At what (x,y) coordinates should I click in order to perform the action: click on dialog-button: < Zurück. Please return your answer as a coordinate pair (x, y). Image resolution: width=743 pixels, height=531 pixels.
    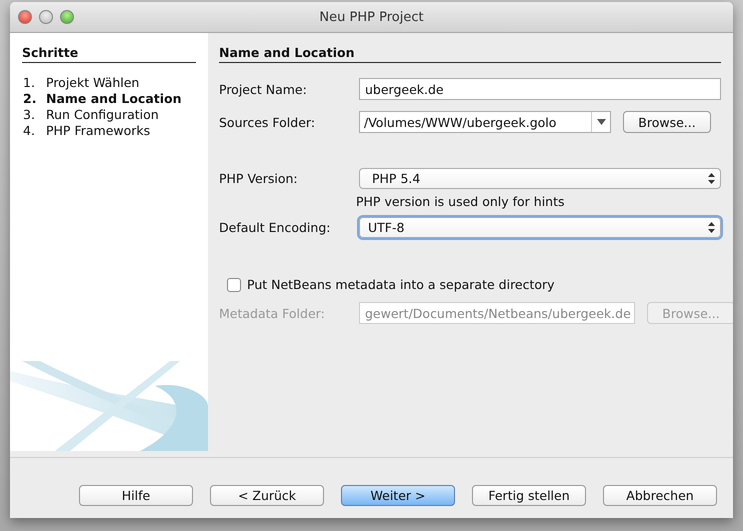
    Looking at the image, I should click on (267, 495).